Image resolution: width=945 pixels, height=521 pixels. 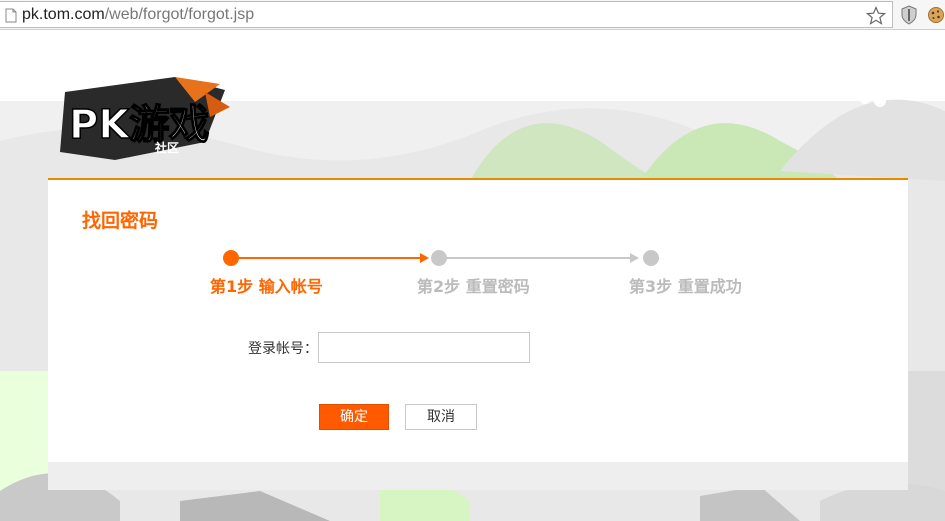 What do you see at coordinates (283, 349) in the screenshot?
I see `account-label: 登录帐号：` at bounding box center [283, 349].